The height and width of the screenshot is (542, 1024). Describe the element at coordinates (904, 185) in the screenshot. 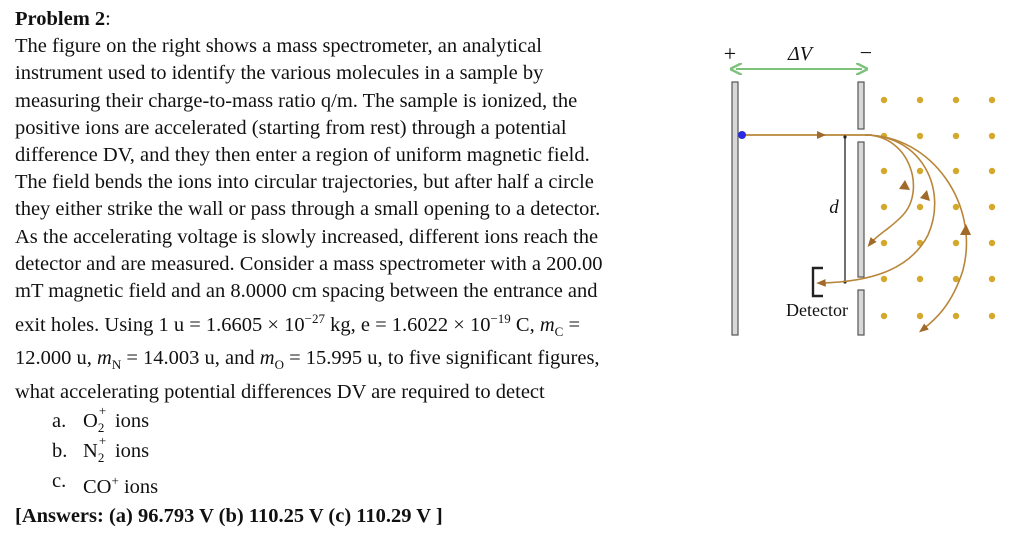

I see `trajectory-small-arrow` at that location.